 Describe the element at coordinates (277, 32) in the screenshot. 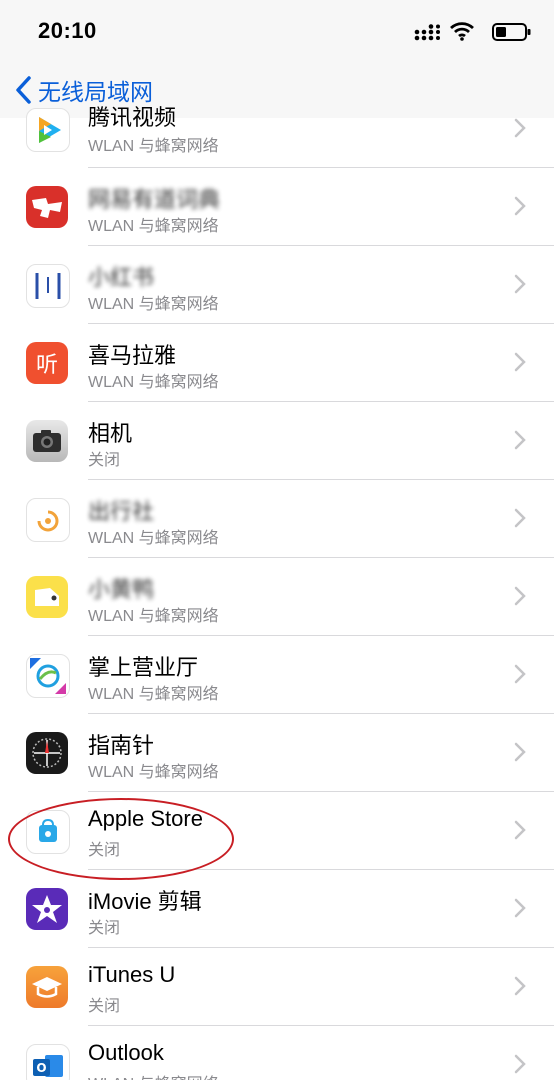

I see `status-bar: 20:10` at that location.